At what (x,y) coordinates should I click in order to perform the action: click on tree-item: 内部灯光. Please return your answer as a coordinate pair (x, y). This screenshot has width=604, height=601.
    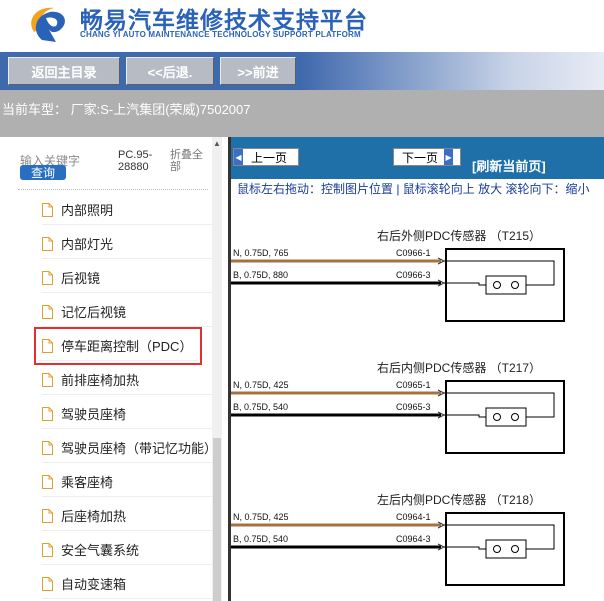
    Looking at the image, I should click on (127, 244).